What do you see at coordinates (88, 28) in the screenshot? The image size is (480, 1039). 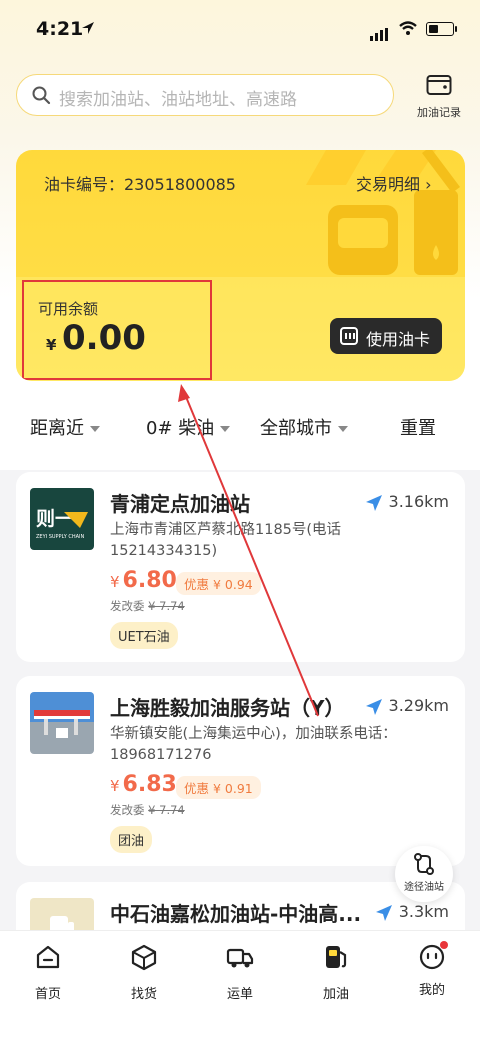 I see `location-arrow-icon` at bounding box center [88, 28].